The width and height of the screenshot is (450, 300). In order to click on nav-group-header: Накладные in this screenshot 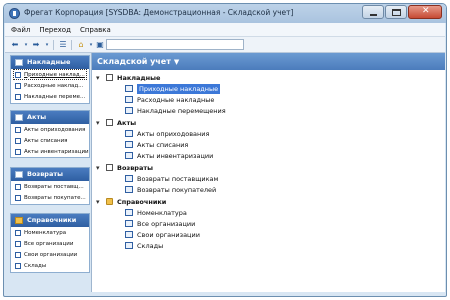, I will do `click(50, 62)`.